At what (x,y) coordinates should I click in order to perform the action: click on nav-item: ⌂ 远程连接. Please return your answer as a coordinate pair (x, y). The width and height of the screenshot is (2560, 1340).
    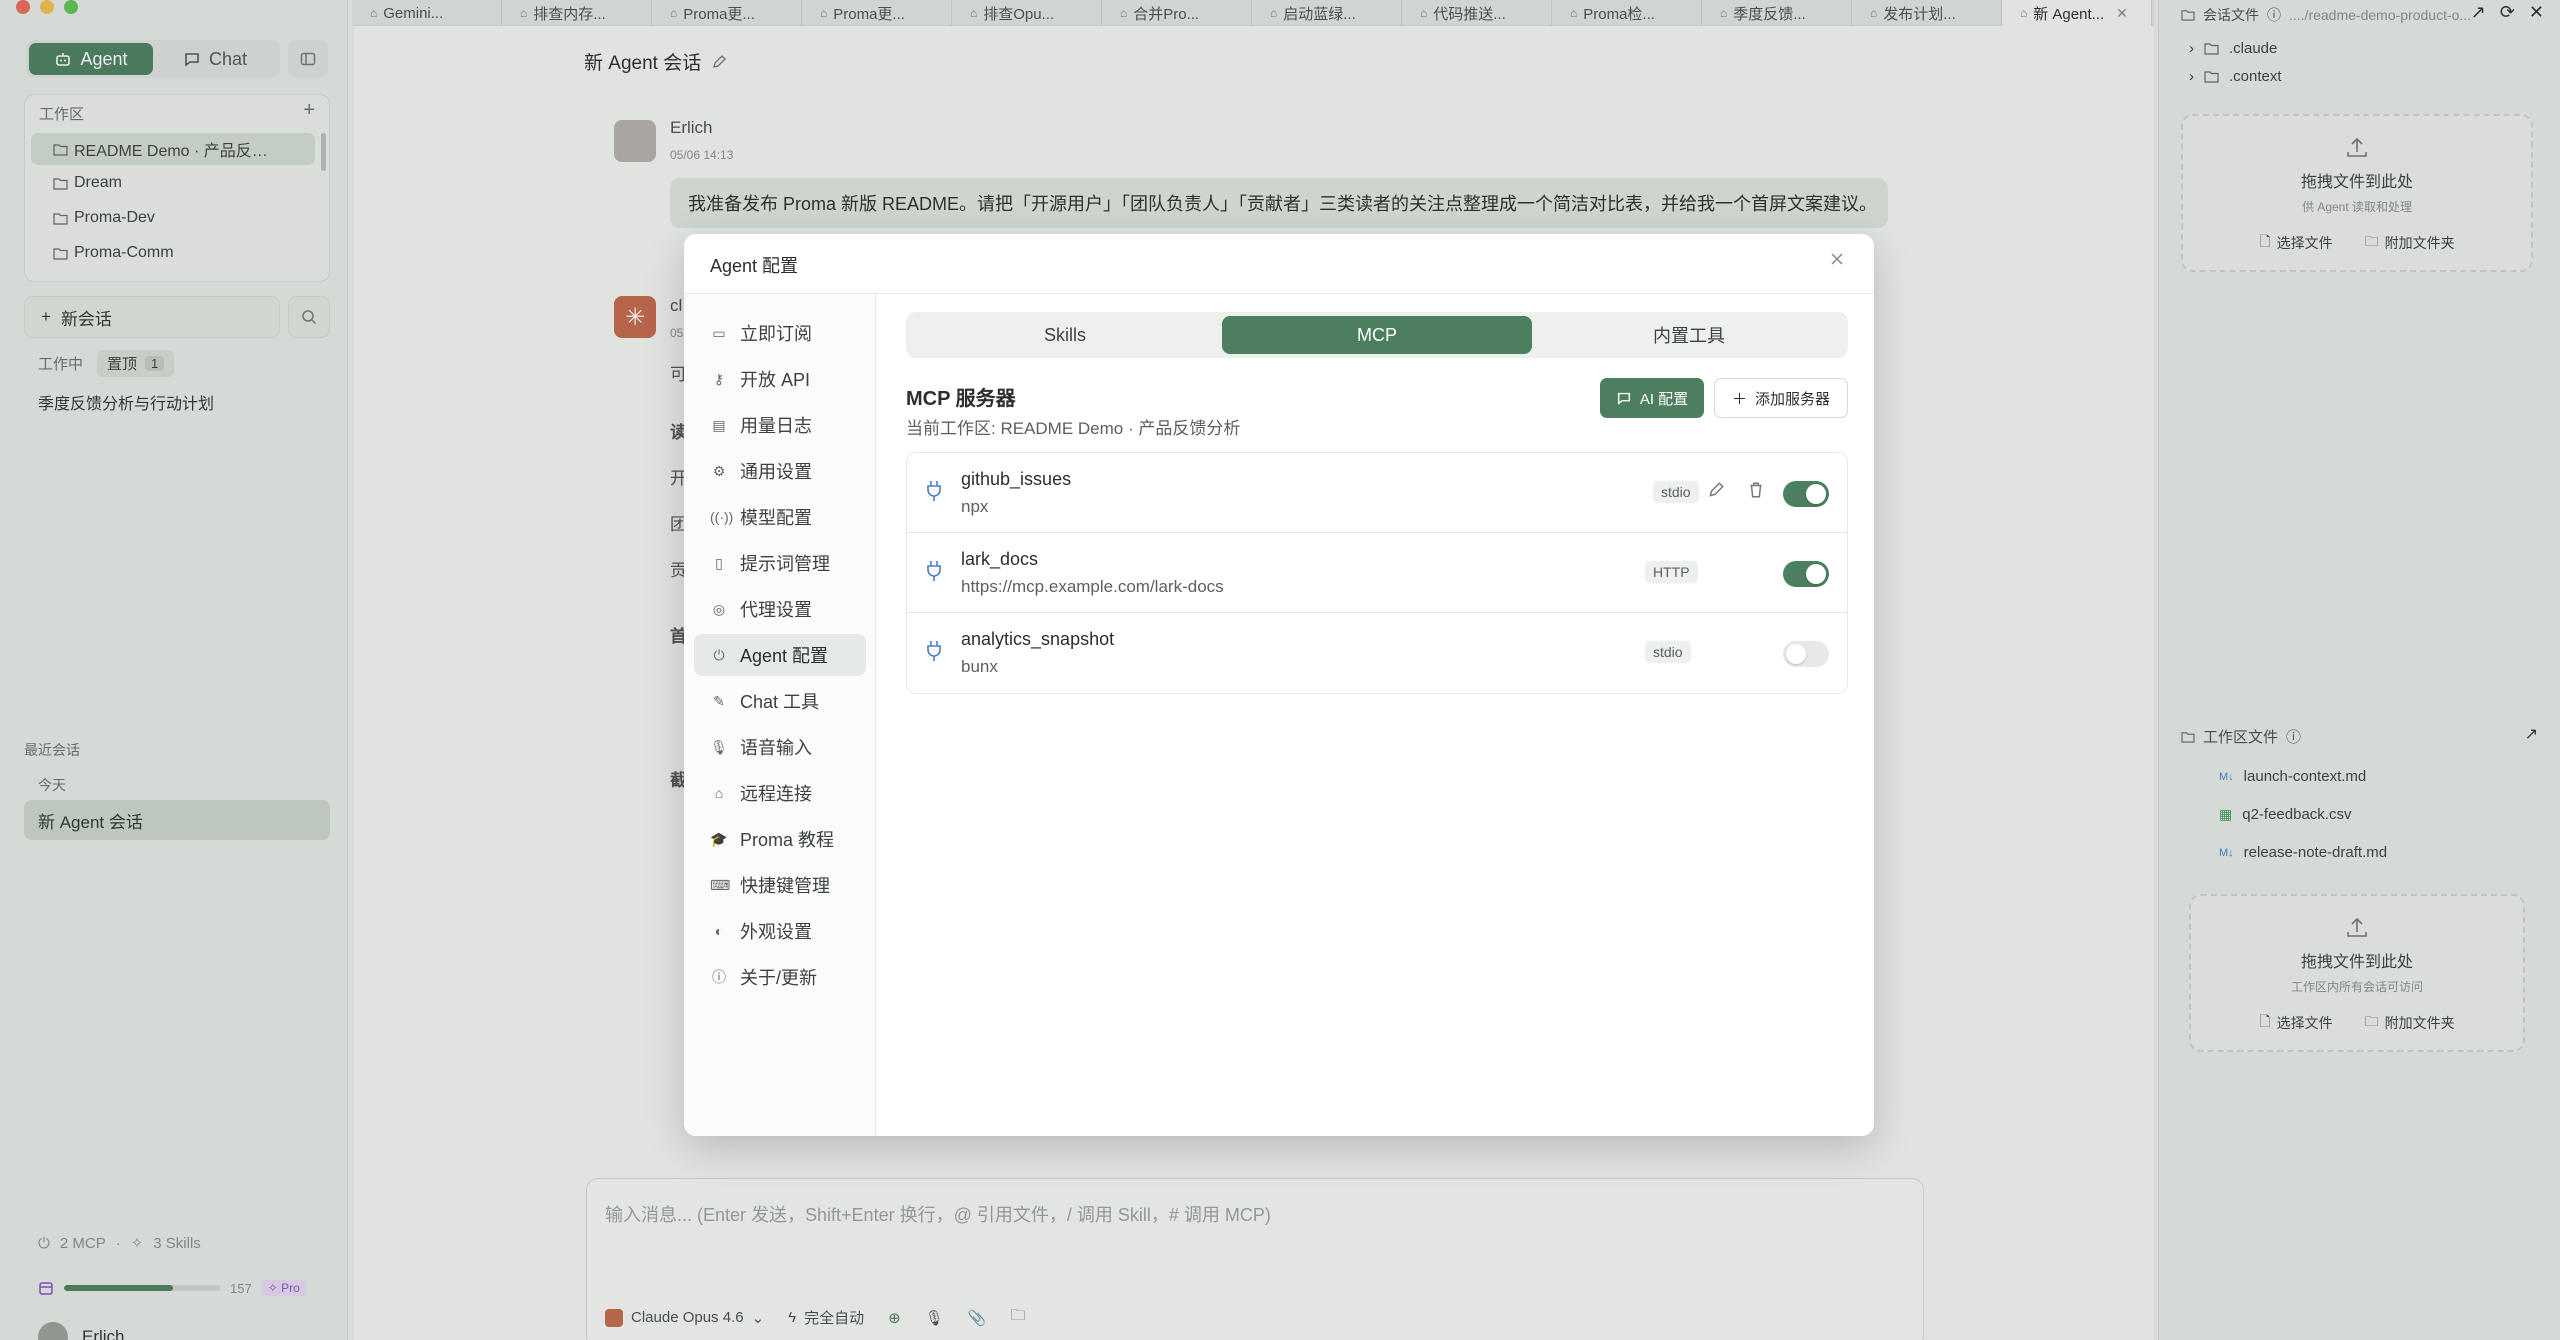
    Looking at the image, I should click on (780, 793).